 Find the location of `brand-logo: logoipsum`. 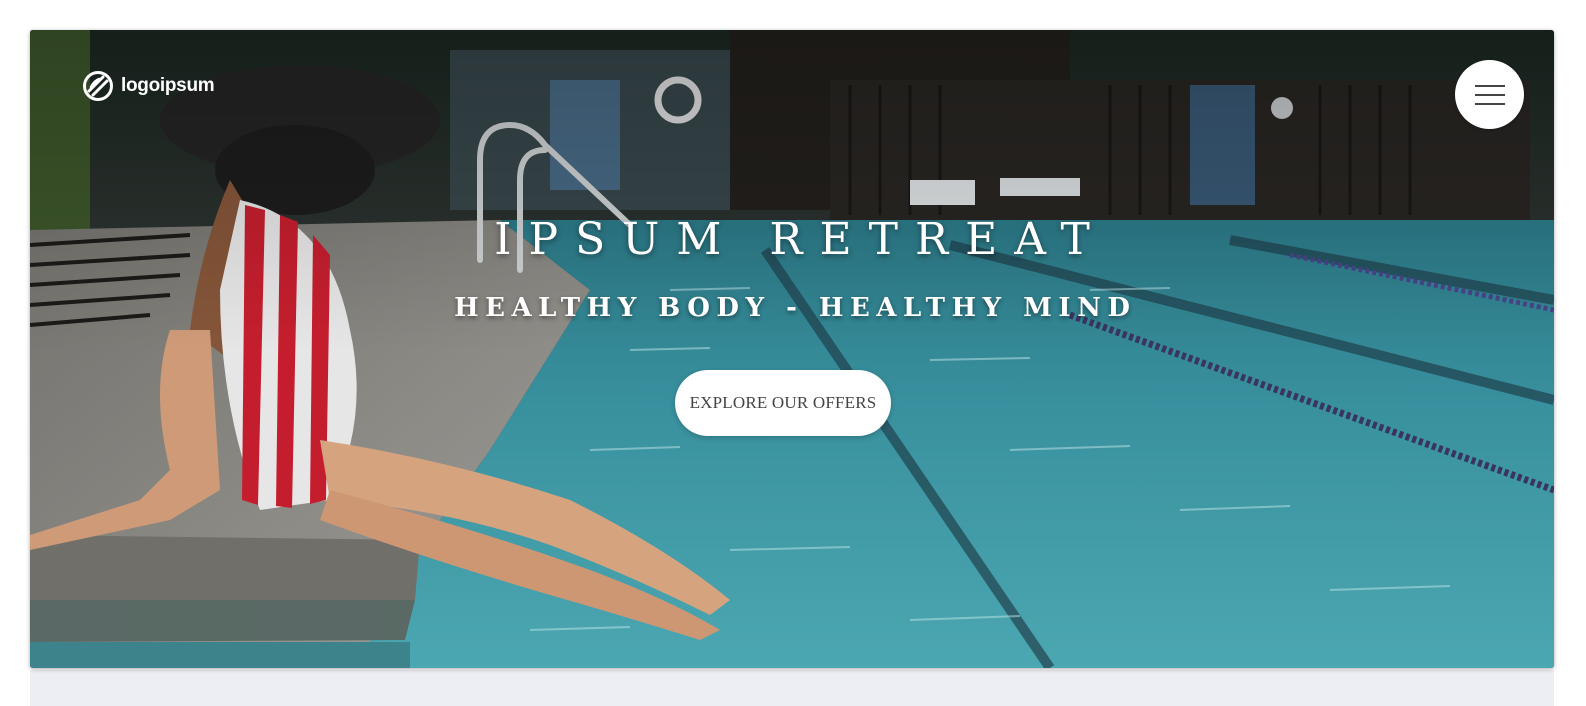

brand-logo: logoipsum is located at coordinates (148, 86).